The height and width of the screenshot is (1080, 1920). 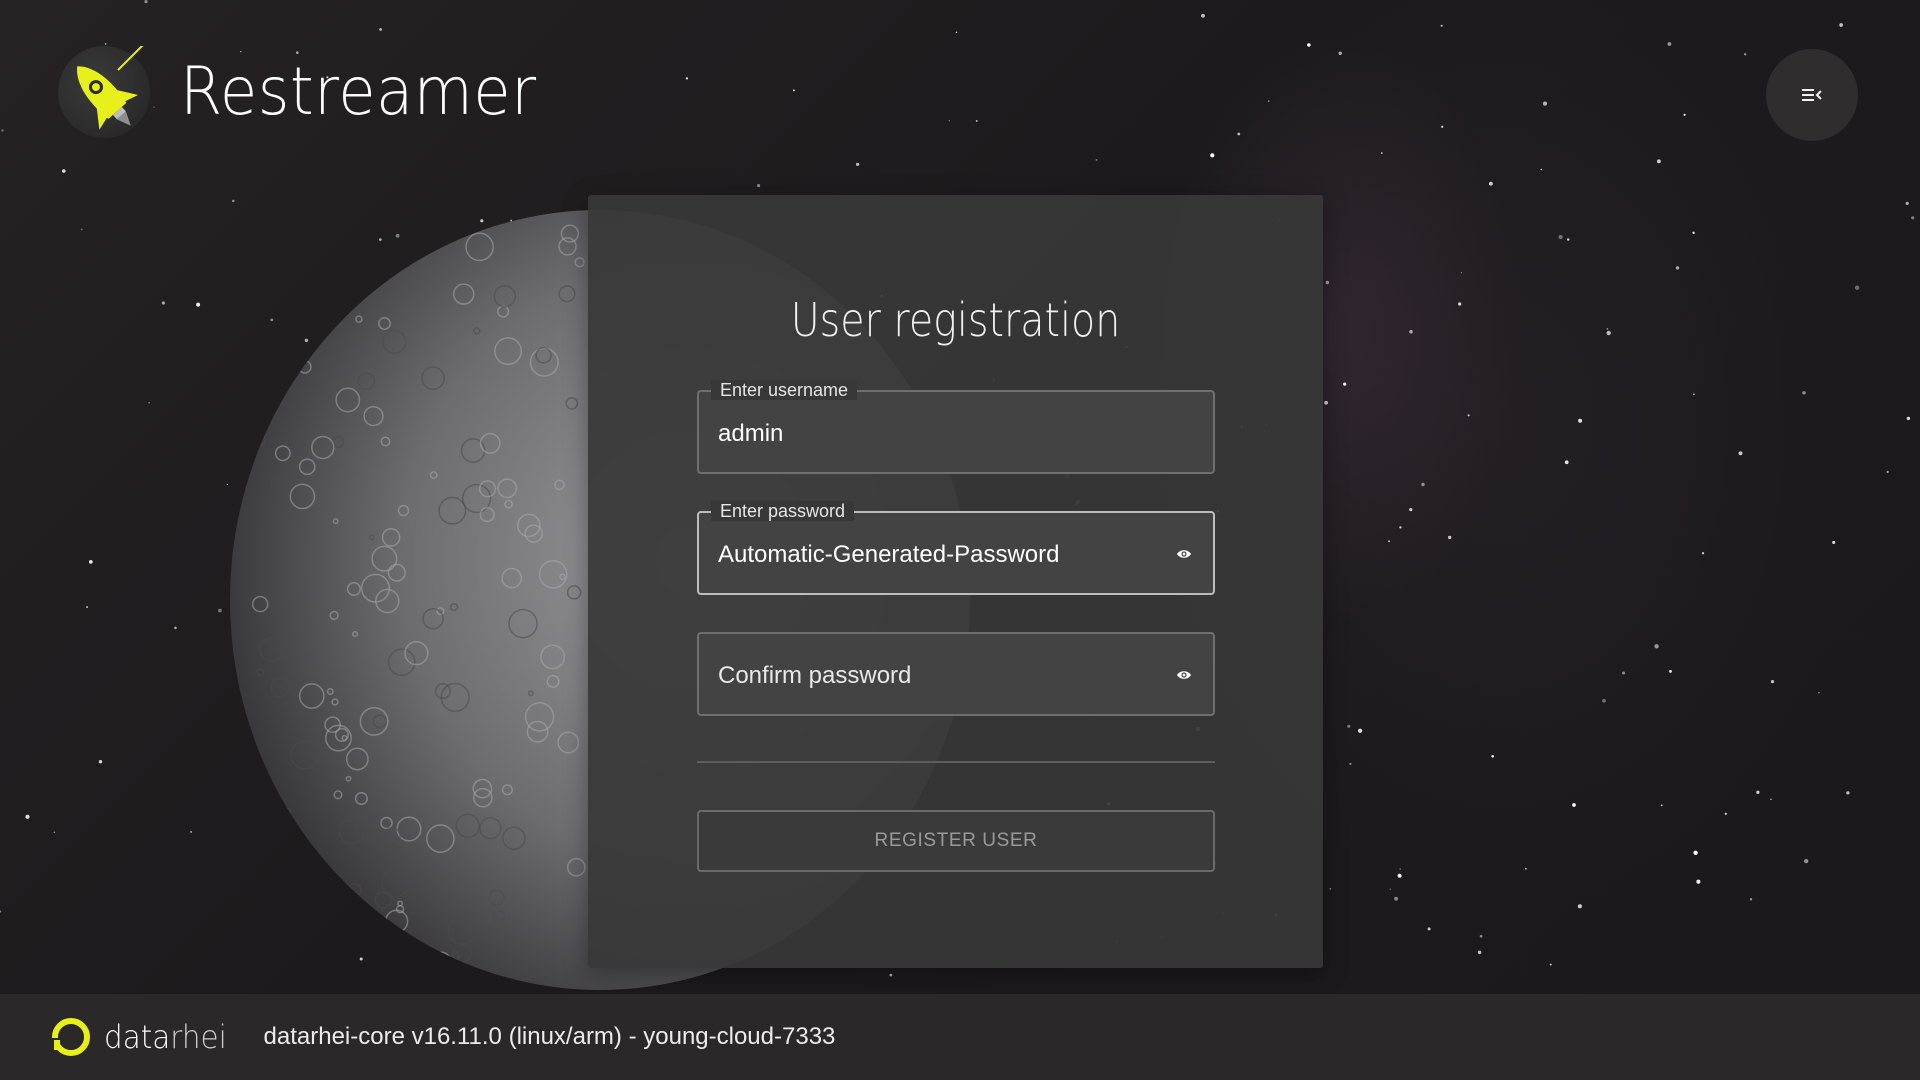 What do you see at coordinates (750, 434) in the screenshot?
I see `username-input: admin` at bounding box center [750, 434].